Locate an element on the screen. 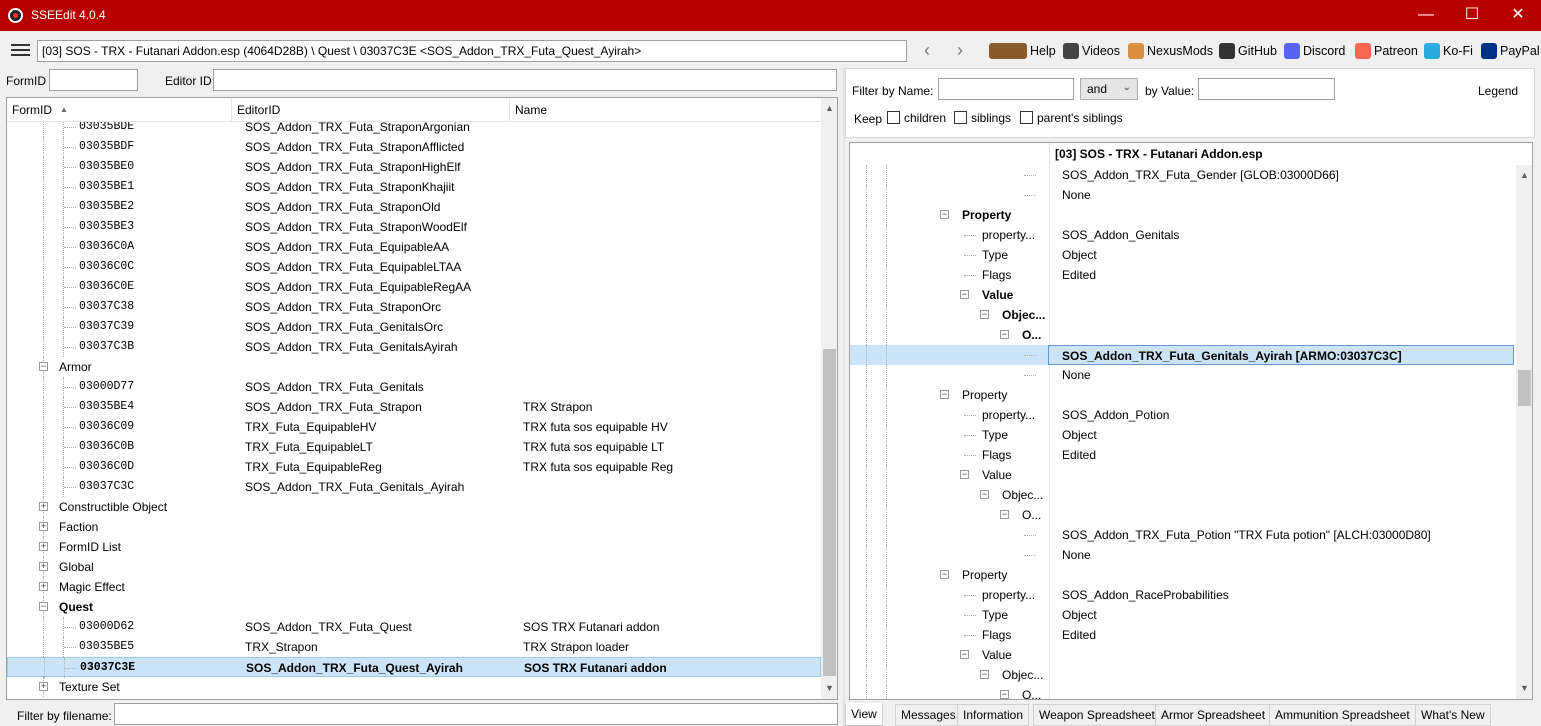  table-row: 03036C0A SOS_Addon_TRX_Futa_EquipableAA is located at coordinates (414, 247).